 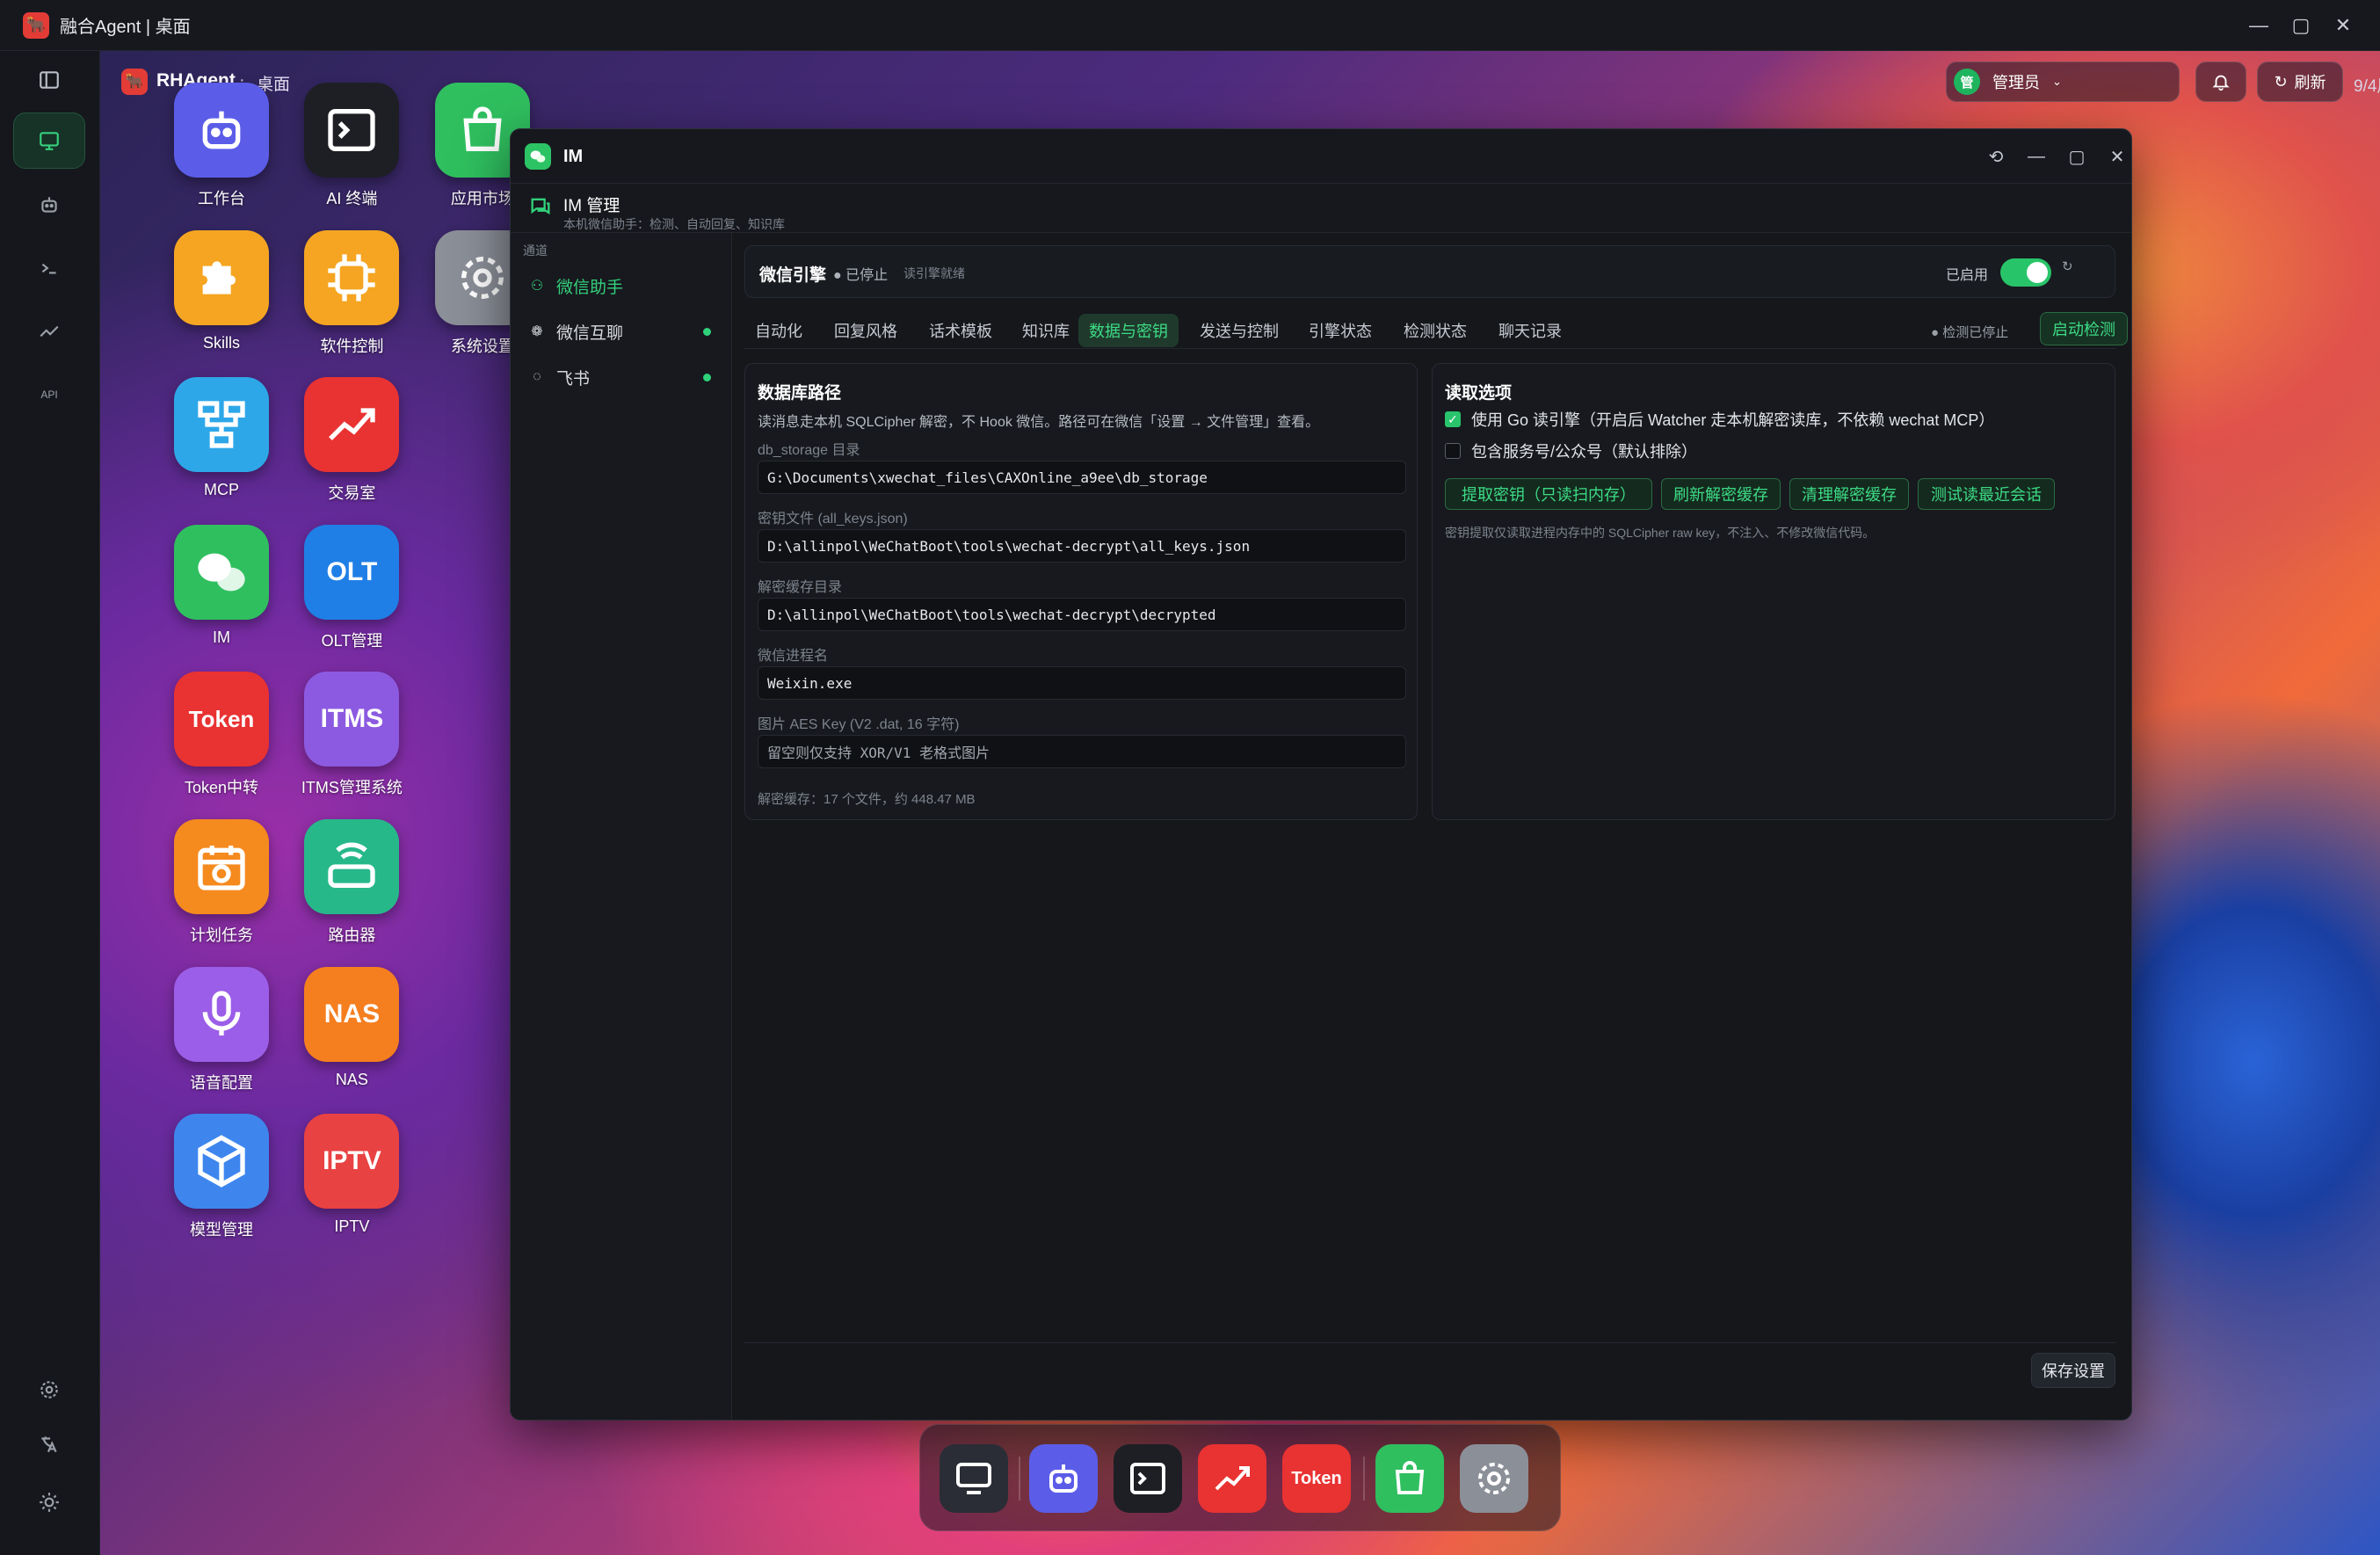 What do you see at coordinates (351, 146) in the screenshot?
I see `desktop-app-2: AI 终端` at bounding box center [351, 146].